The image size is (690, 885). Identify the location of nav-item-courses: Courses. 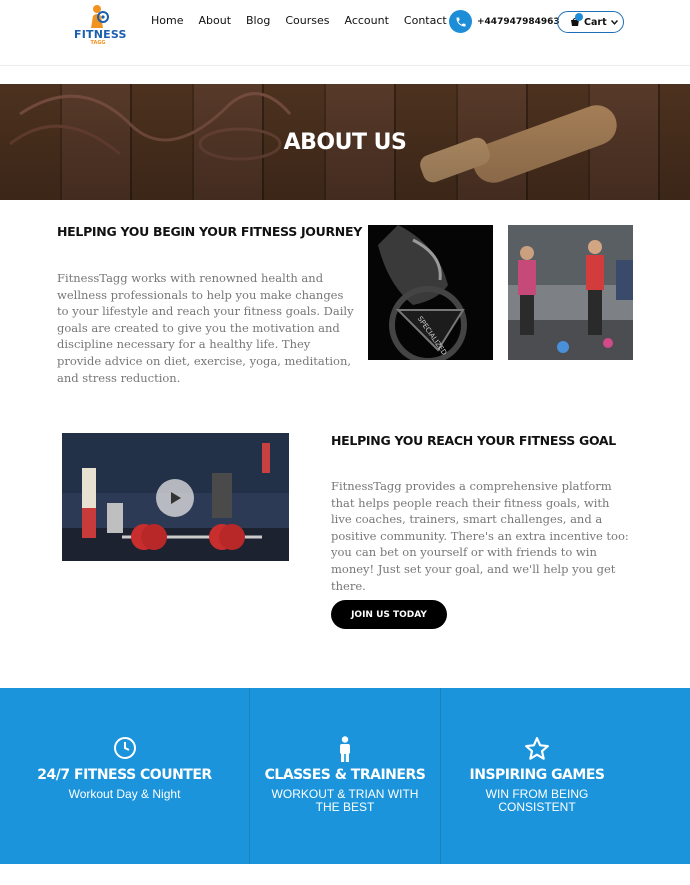
(307, 20).